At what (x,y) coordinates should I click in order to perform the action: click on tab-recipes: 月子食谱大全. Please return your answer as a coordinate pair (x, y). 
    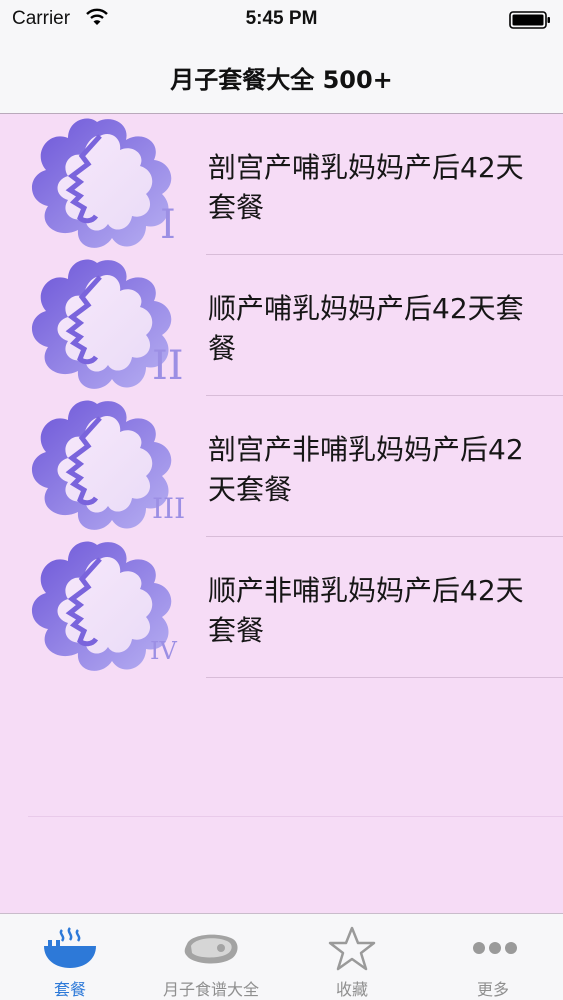
    Looking at the image, I should click on (211, 957).